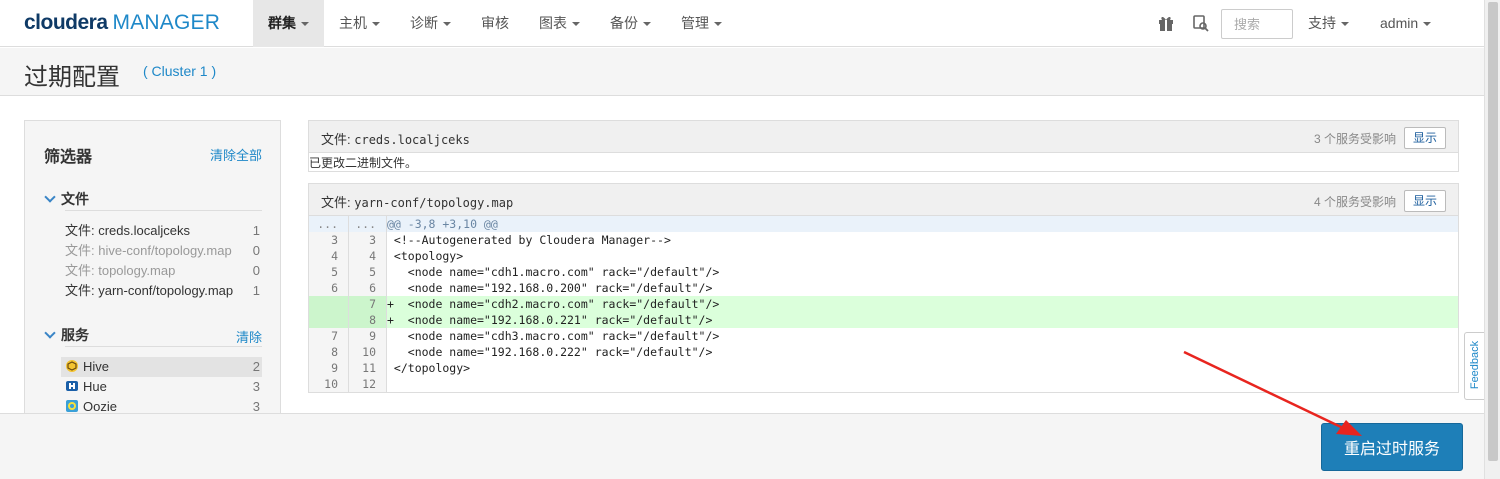 Image resolution: width=1500 pixels, height=479 pixels. I want to click on filter-item-label-wrap: Hive, so click(87, 367).